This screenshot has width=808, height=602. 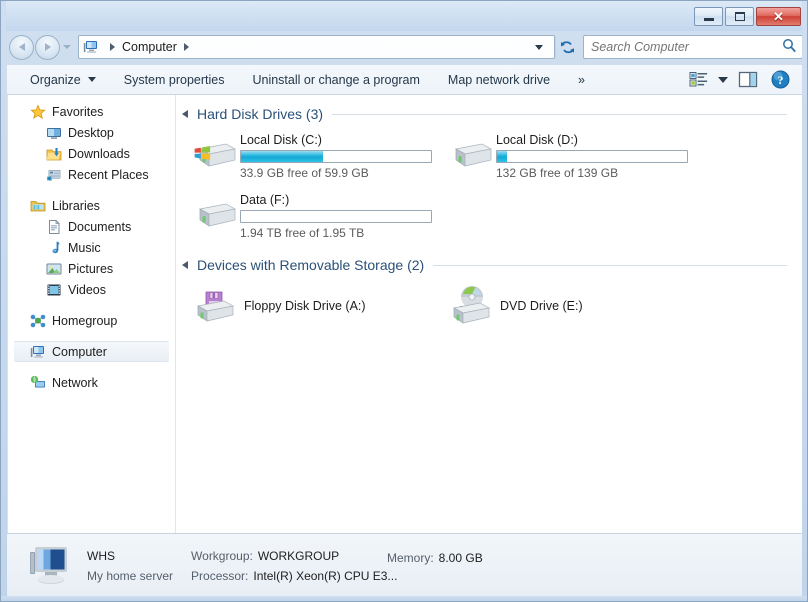 I want to click on drive-free-space: 1.94 TB free of 1.95 TB, so click(x=302, y=233).